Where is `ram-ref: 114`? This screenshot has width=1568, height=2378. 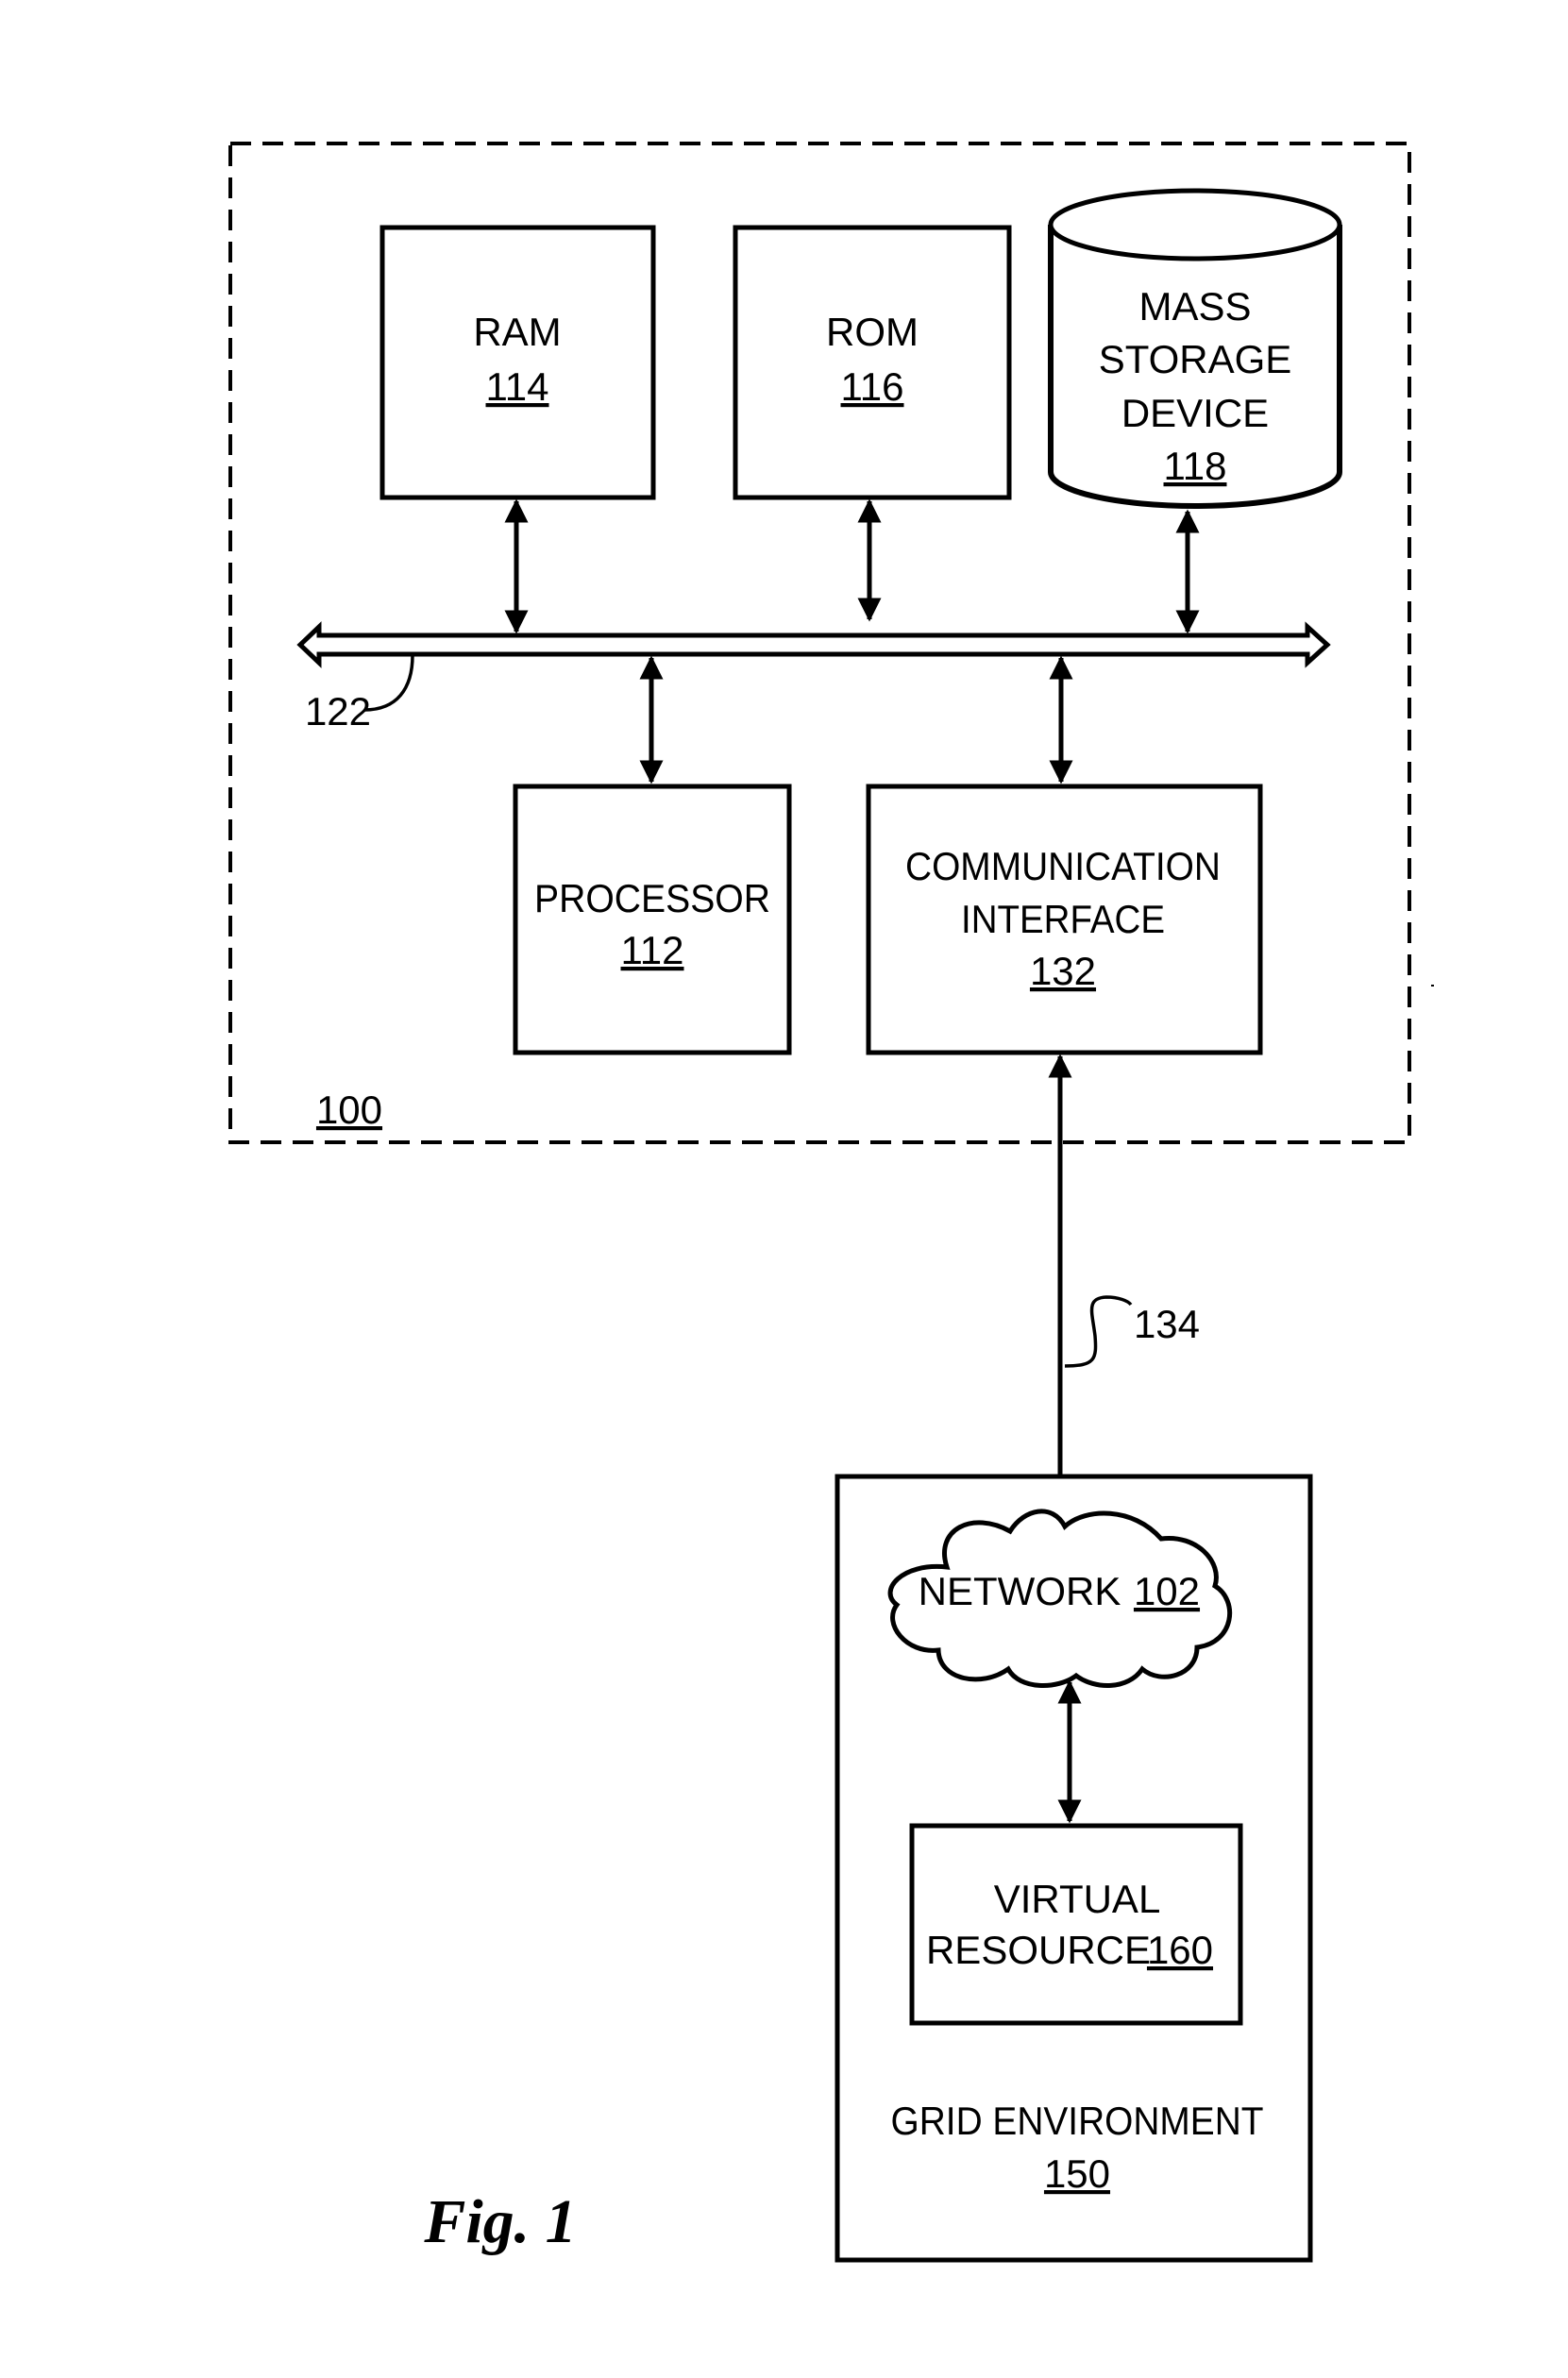
ram-ref: 114 is located at coordinates (517, 387).